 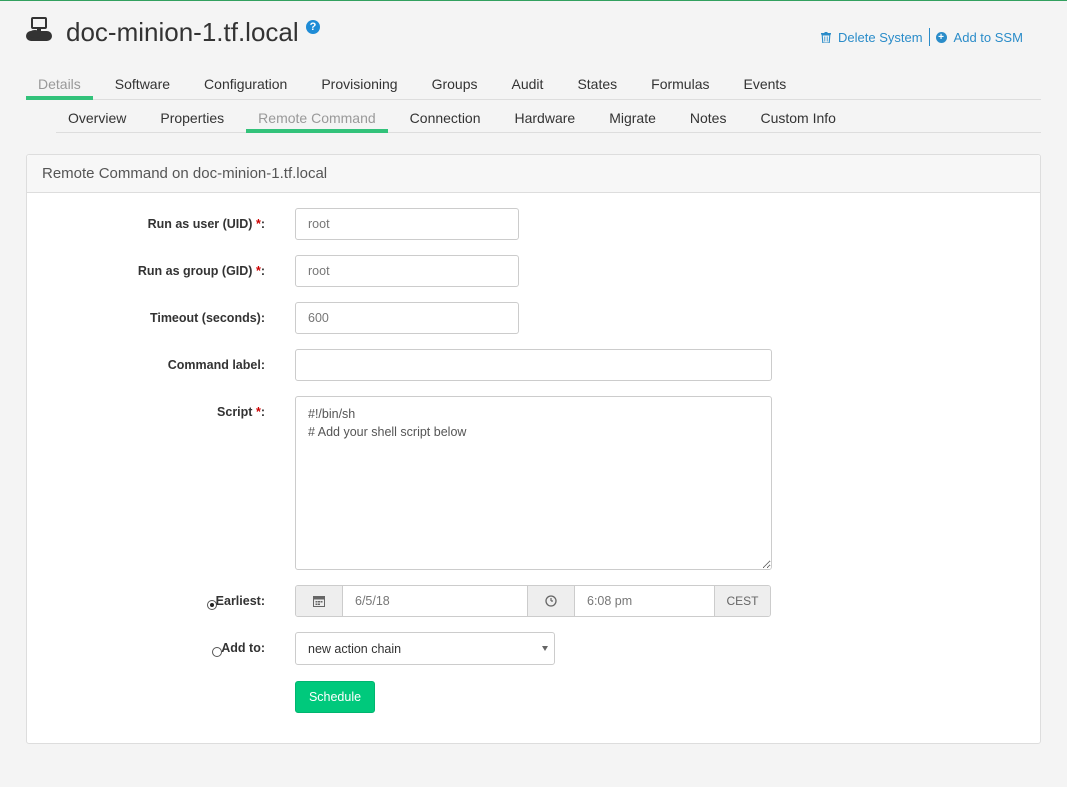 What do you see at coordinates (201, 271) in the screenshot?
I see `run-as-group-label: Run as group (GID) *:` at bounding box center [201, 271].